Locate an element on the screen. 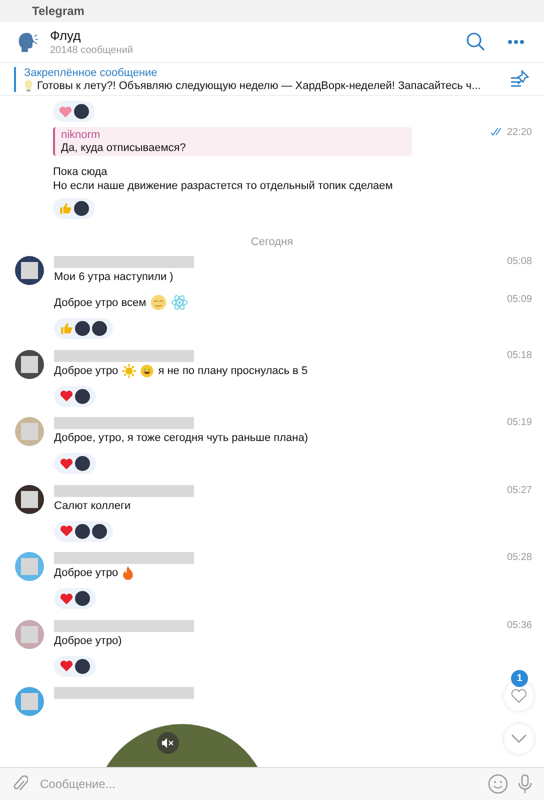 This screenshot has height=800, width=544. scroll-down-button is located at coordinates (519, 739).